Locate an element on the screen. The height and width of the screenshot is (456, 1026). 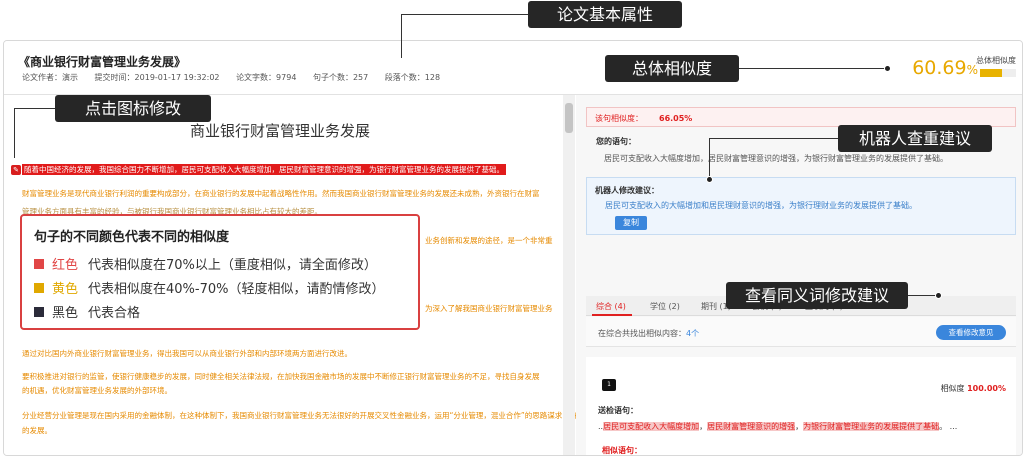
scrollbar-thumb is located at coordinates (569, 118).